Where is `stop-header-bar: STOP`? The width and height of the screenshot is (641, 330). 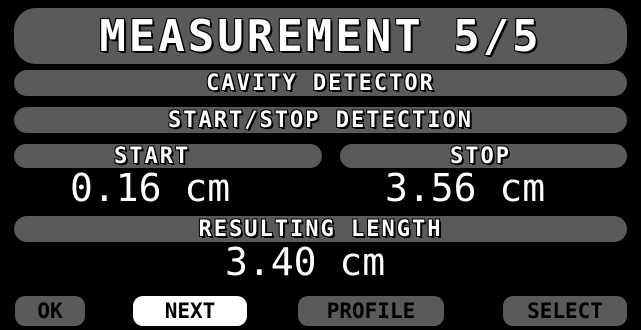
stop-header-bar: STOP is located at coordinates (483, 156).